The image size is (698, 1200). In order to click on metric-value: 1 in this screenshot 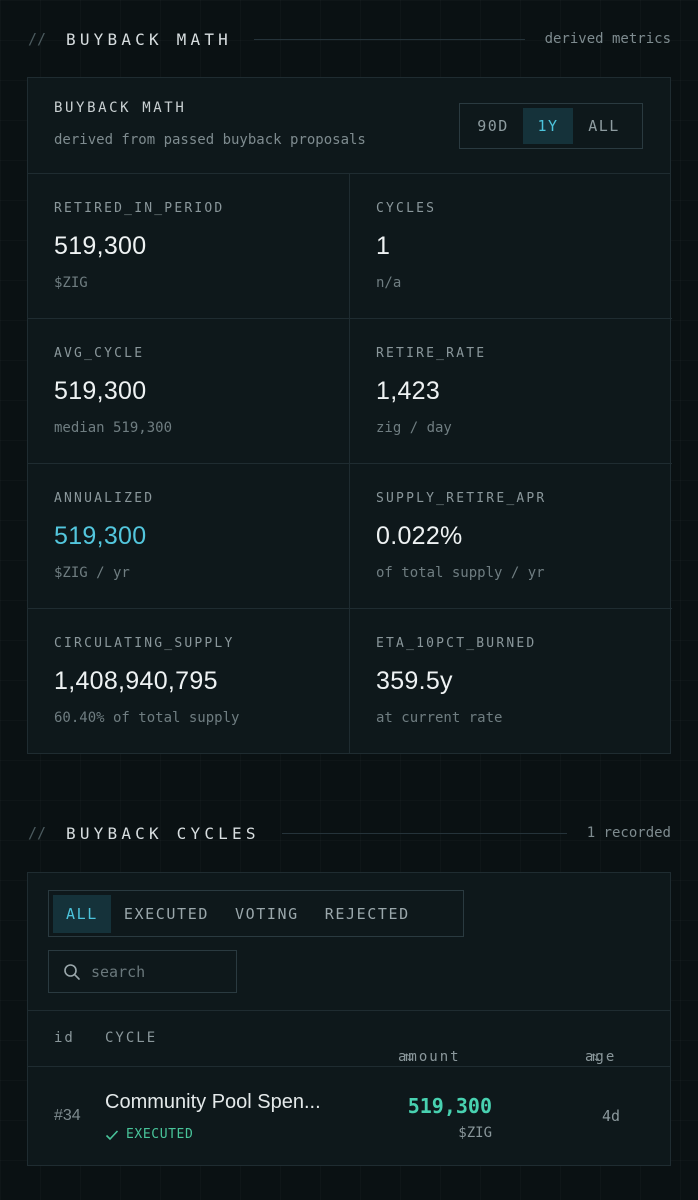, I will do `click(383, 246)`.